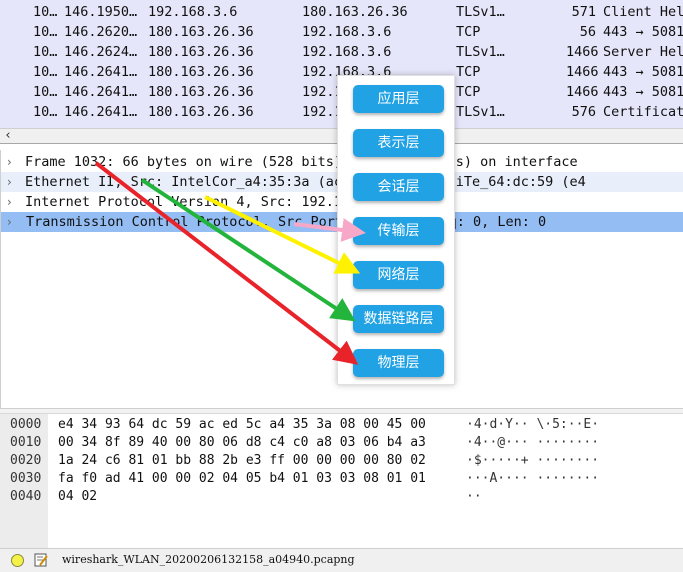 The image size is (683, 572). I want to click on network-layer-button: 网络层, so click(398, 275).